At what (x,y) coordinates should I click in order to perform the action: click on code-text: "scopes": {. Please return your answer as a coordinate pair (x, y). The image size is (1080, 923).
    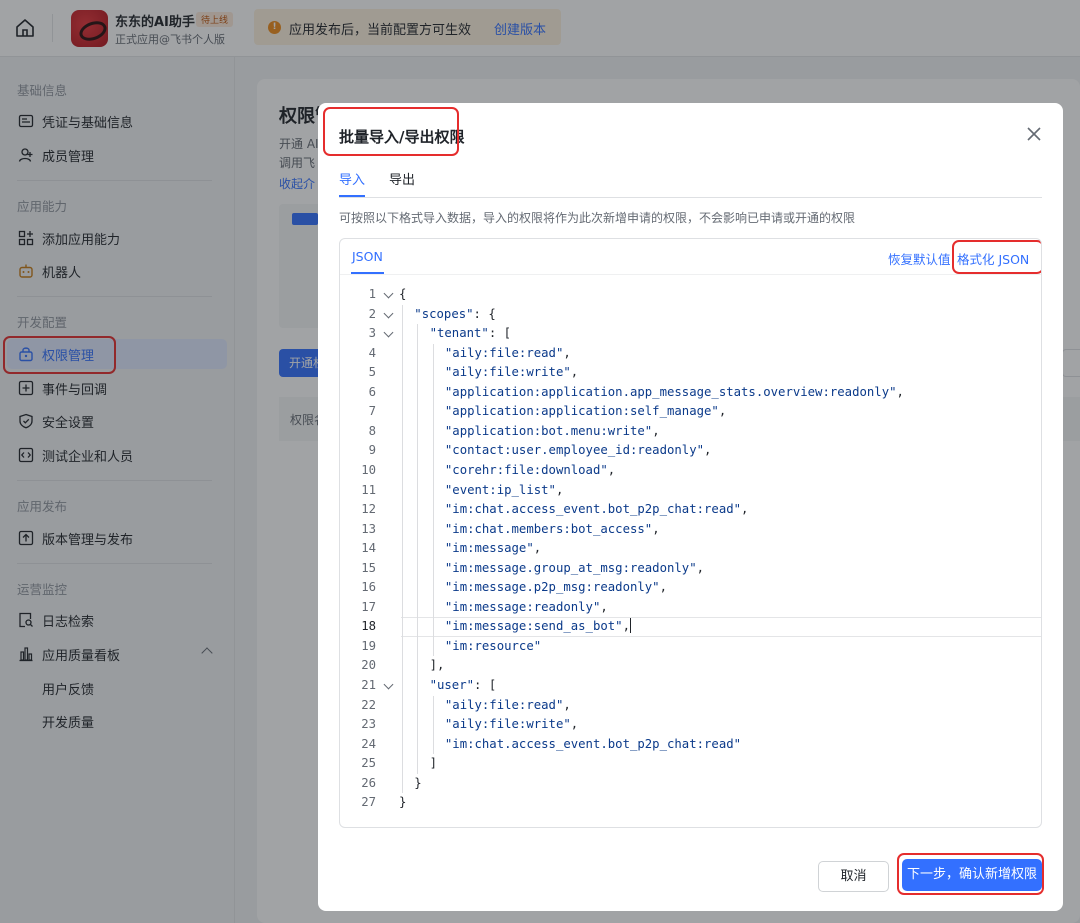
    Looking at the image, I should click on (455, 313).